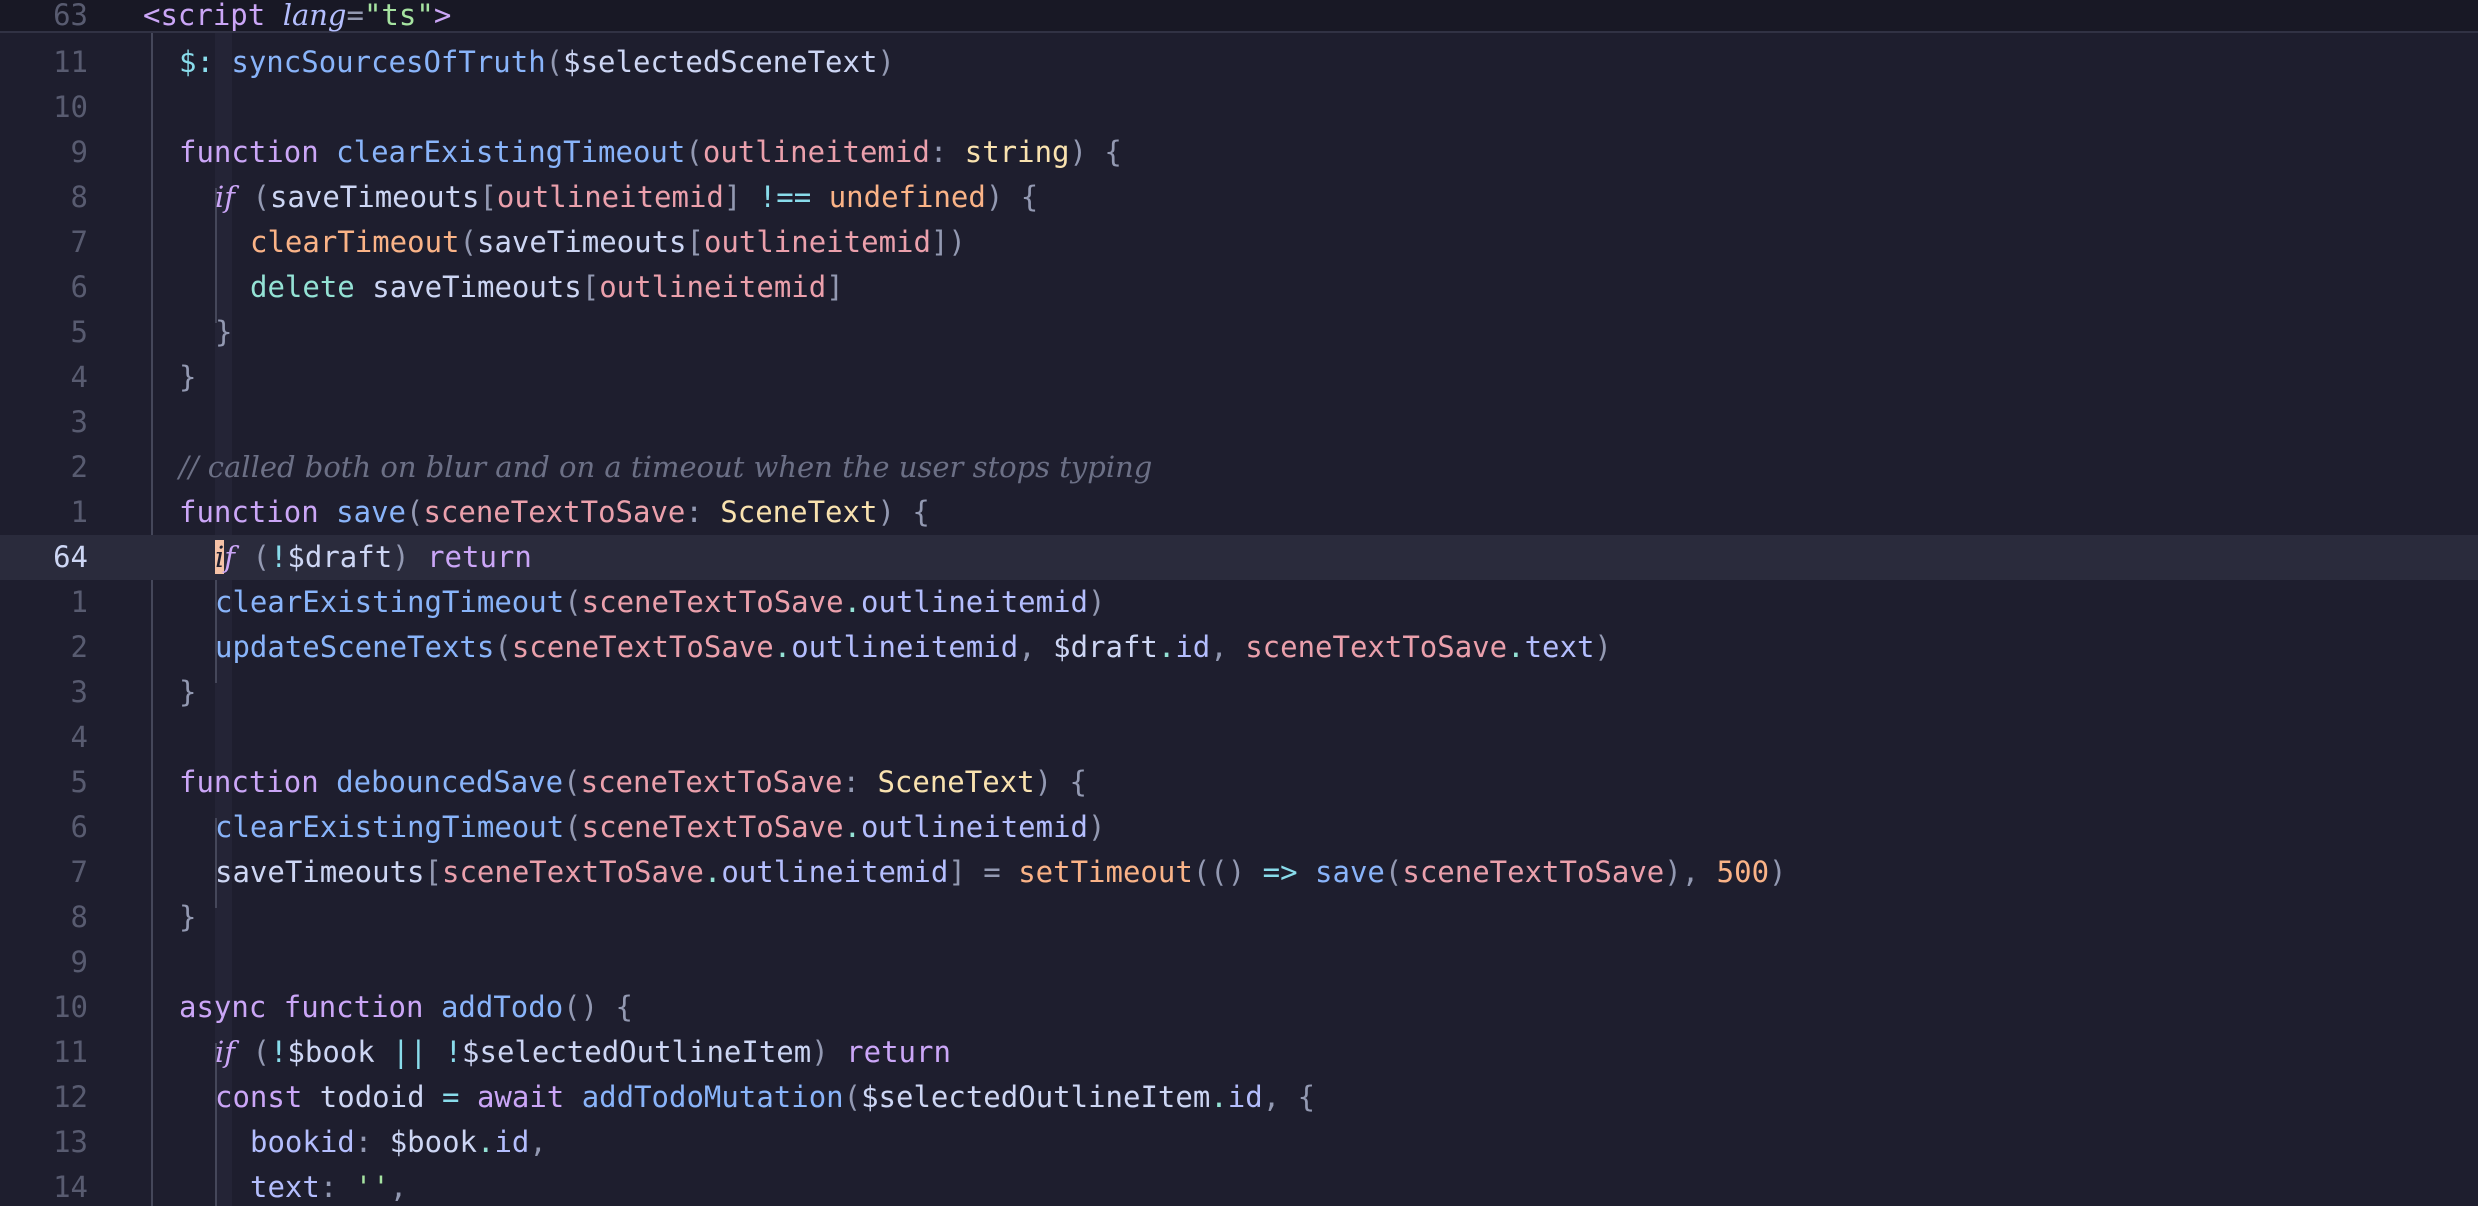 This screenshot has width=2478, height=1206. Describe the element at coordinates (1239, 557) in the screenshot. I see `editor-line-current: 64 if (!$draft) return` at that location.